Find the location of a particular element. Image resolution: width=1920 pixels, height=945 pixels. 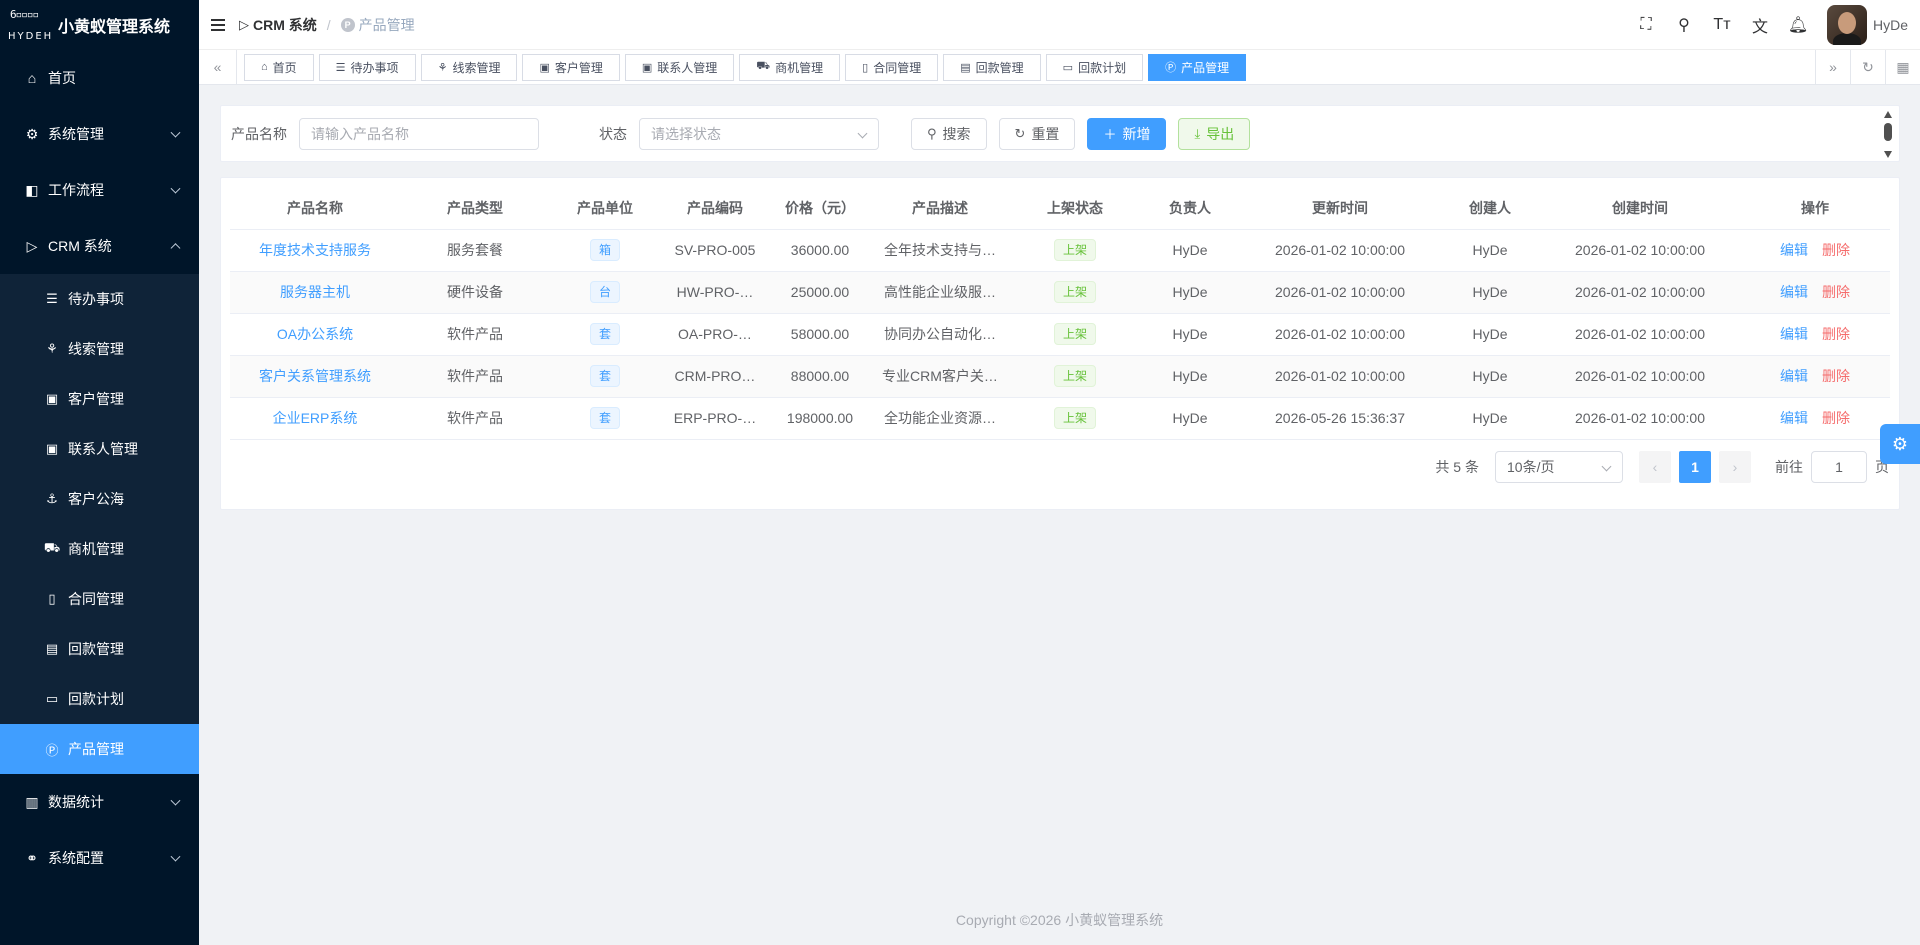

tab-contracts: ▯ 合同管理 is located at coordinates (892, 67).